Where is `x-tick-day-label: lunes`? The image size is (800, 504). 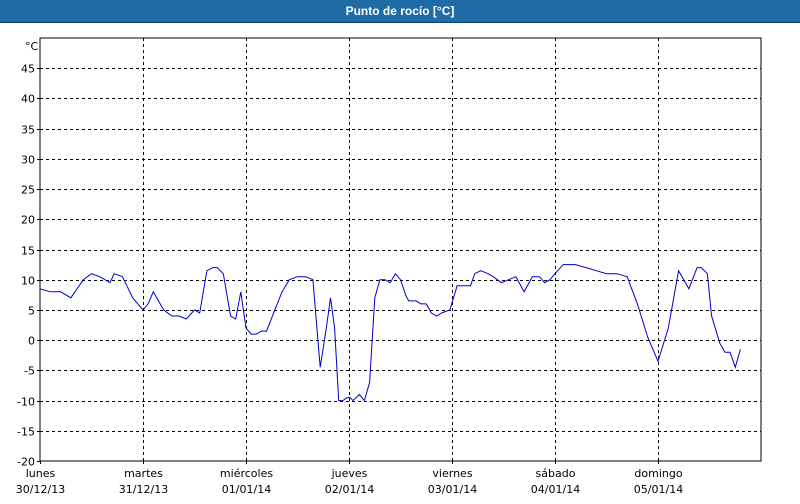 x-tick-day-label: lunes is located at coordinates (41, 473).